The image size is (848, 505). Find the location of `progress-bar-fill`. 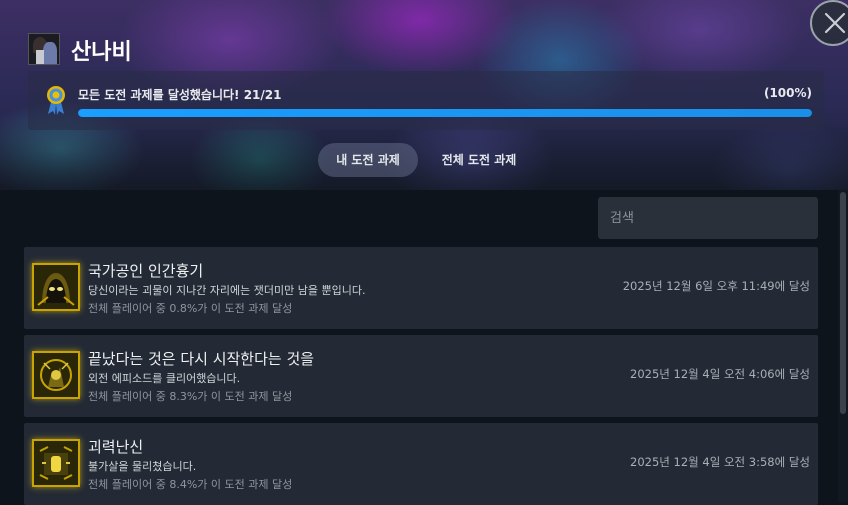

progress-bar-fill is located at coordinates (445, 113).